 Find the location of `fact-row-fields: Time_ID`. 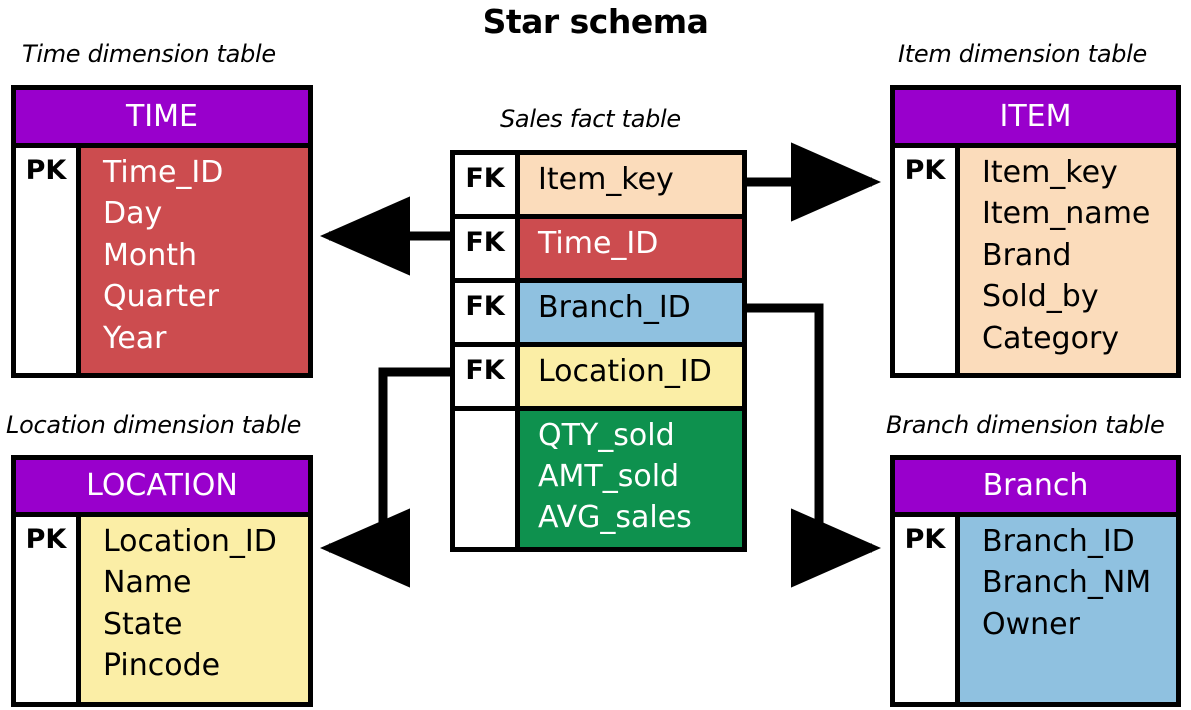

fact-row-fields: Time_ID is located at coordinates (631, 248).